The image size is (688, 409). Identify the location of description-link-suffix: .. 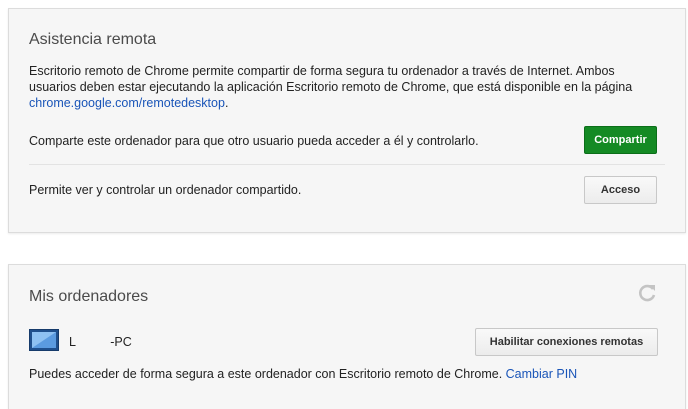
(226, 103).